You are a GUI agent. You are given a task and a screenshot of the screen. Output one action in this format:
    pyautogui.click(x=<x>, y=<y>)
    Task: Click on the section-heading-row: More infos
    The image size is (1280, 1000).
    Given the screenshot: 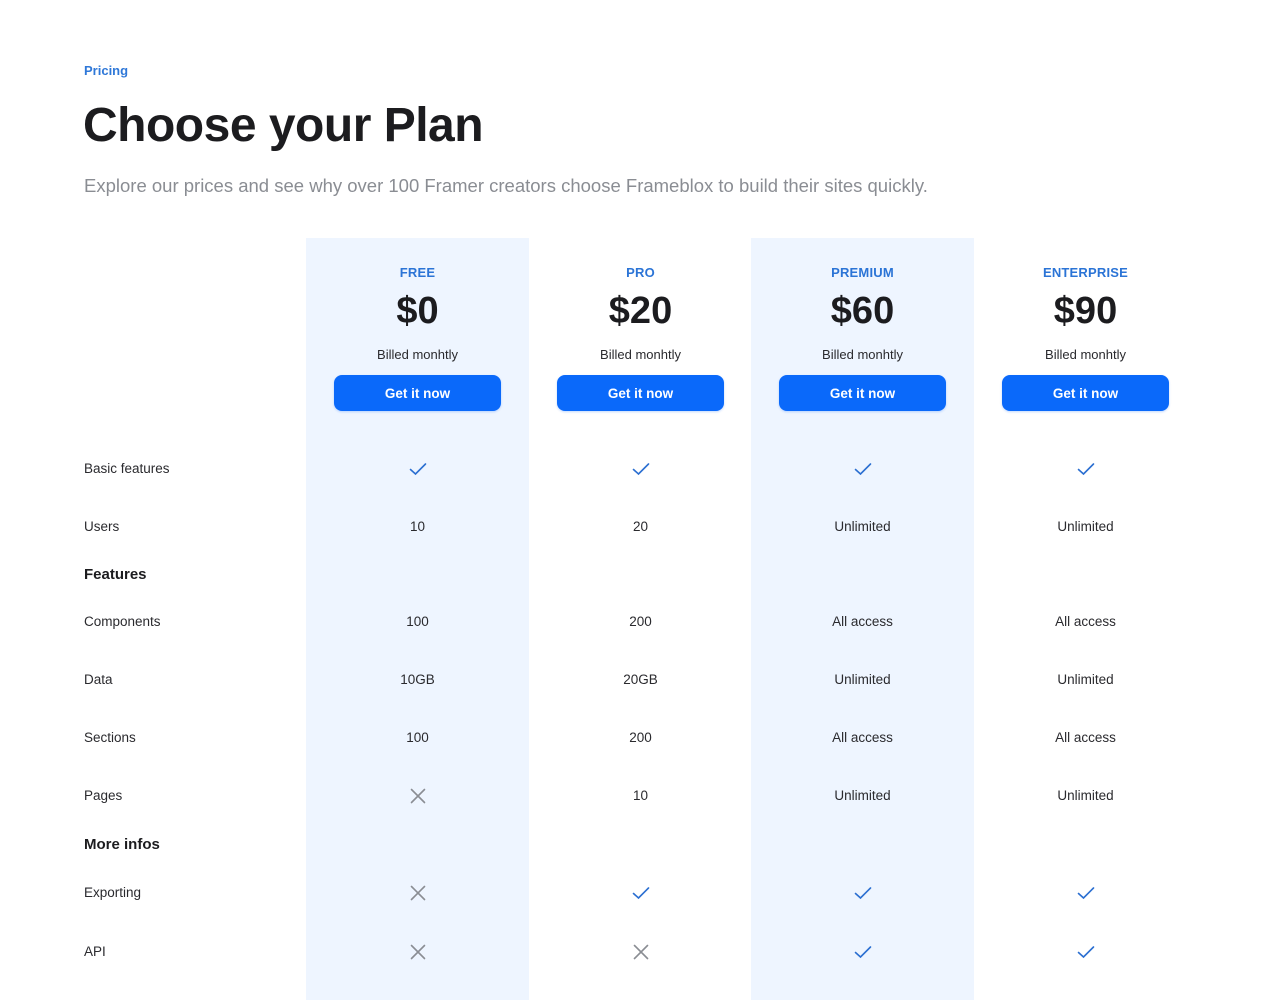 What is the action you would take?
    pyautogui.click(x=640, y=845)
    